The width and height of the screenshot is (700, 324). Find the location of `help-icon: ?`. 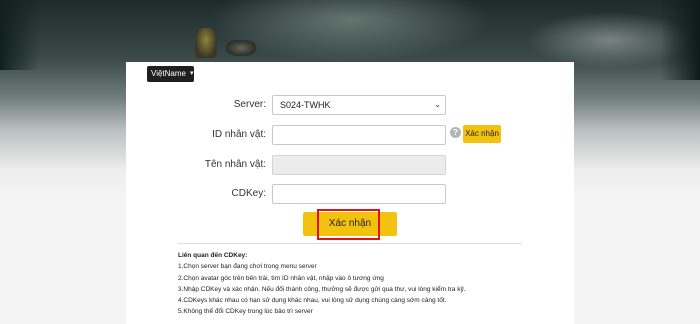

help-icon: ? is located at coordinates (455, 132).